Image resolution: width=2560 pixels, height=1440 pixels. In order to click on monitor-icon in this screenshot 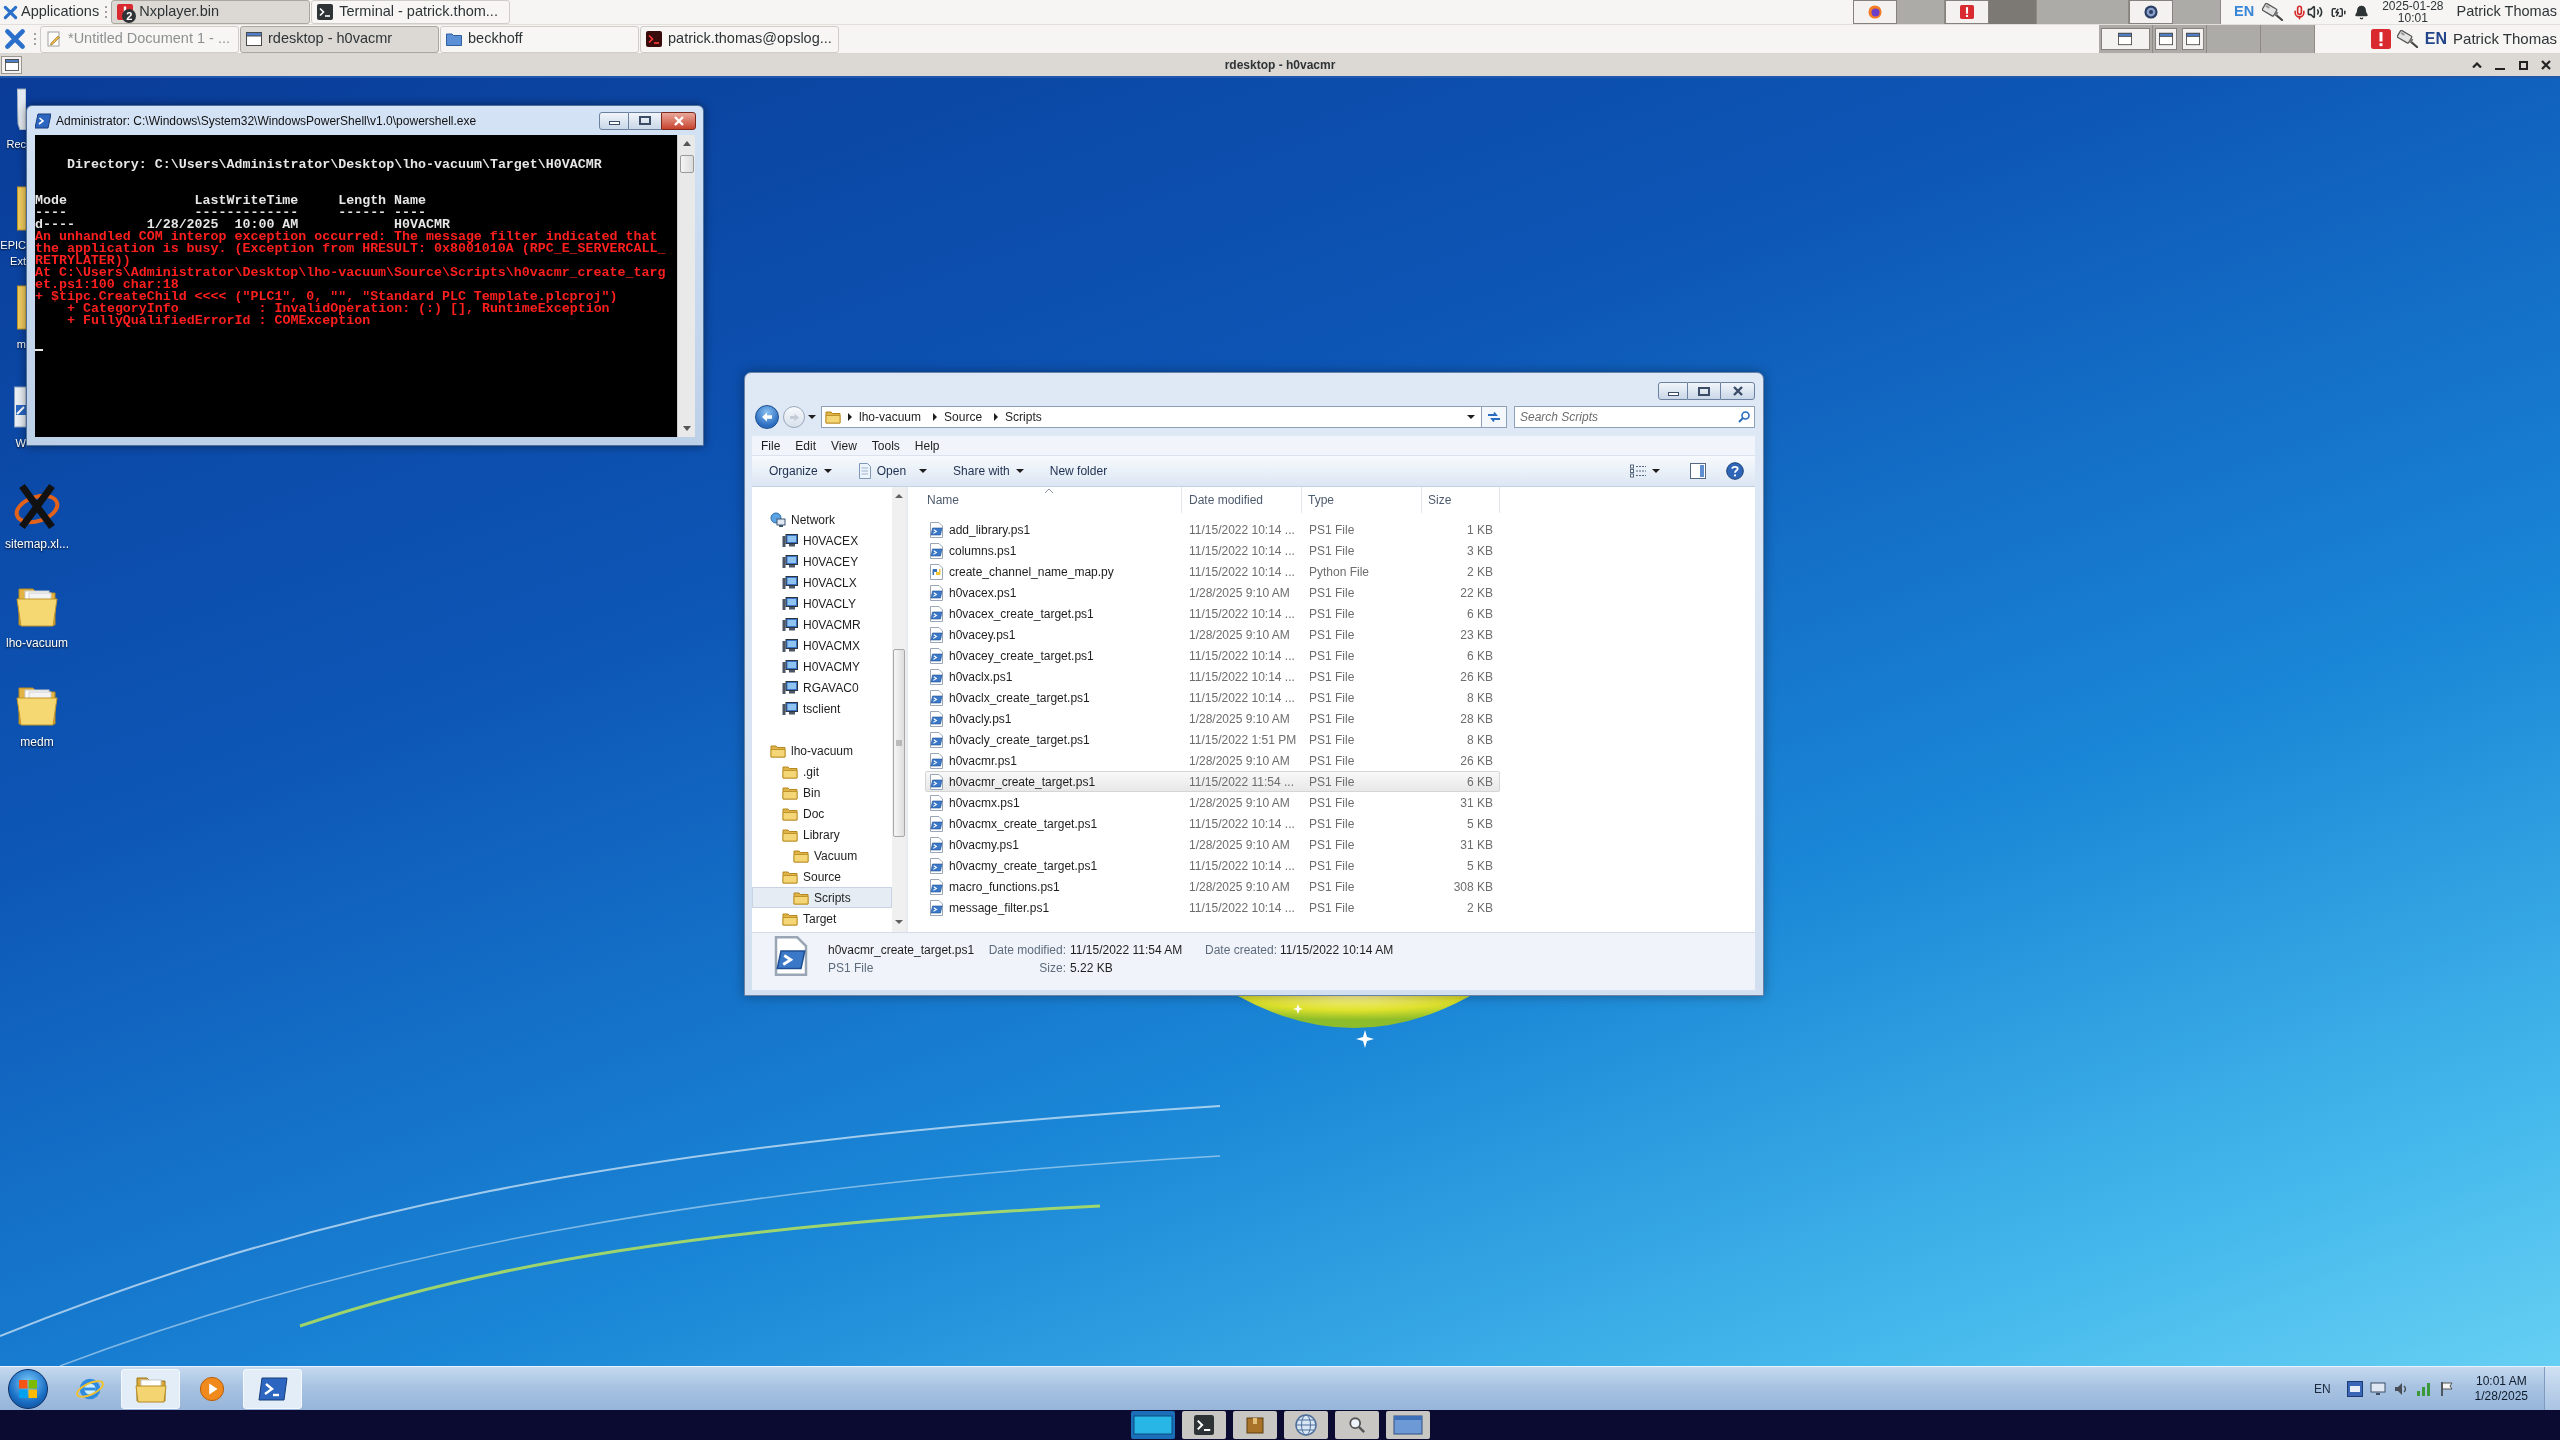, I will do `click(2377, 1388)`.